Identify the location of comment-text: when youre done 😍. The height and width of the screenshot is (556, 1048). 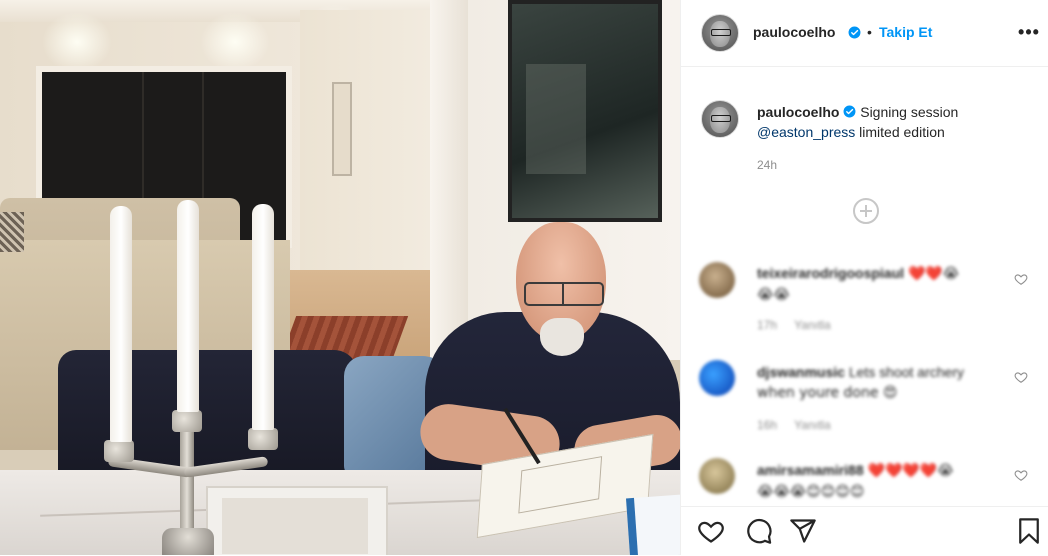
(827, 393).